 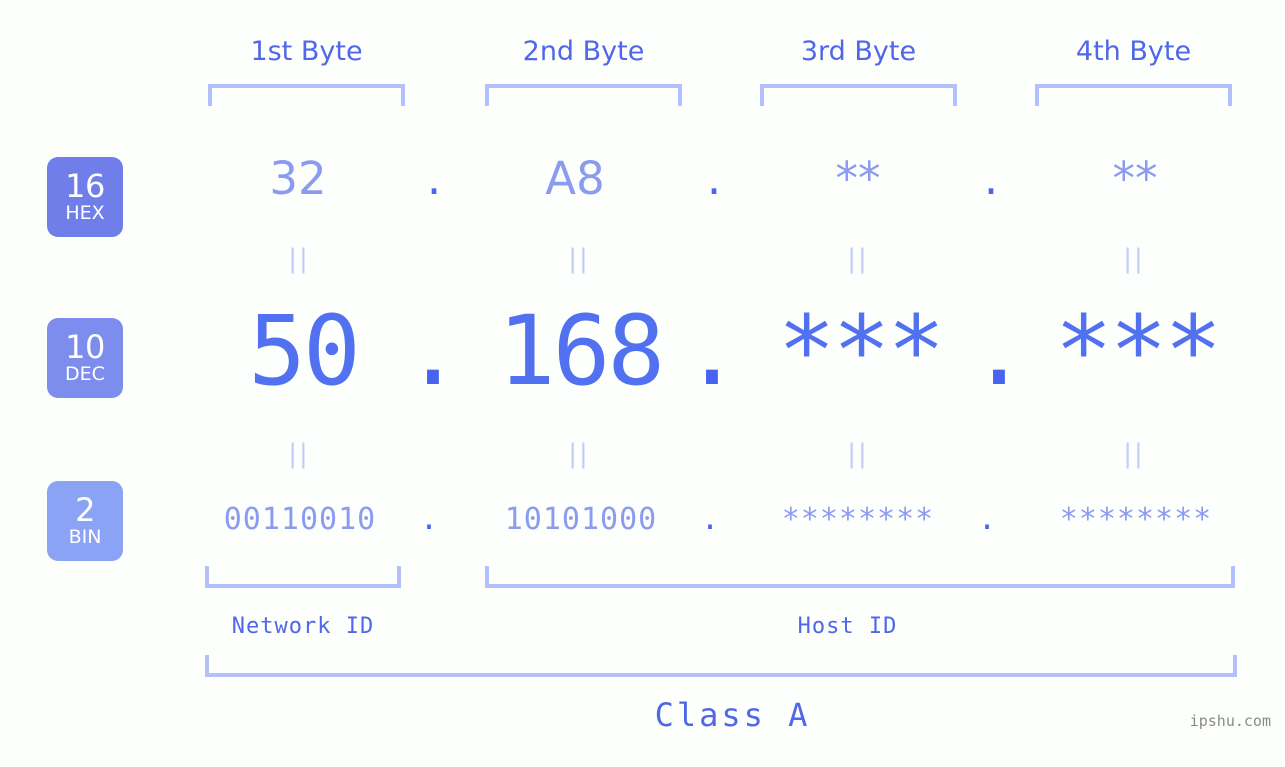 I want to click on class-label: Class A, so click(x=732, y=715).